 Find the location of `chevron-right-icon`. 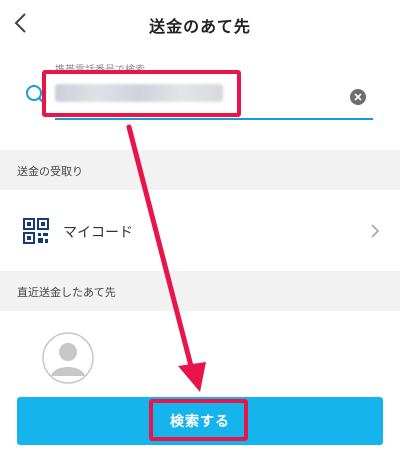

chevron-right-icon is located at coordinates (375, 231).